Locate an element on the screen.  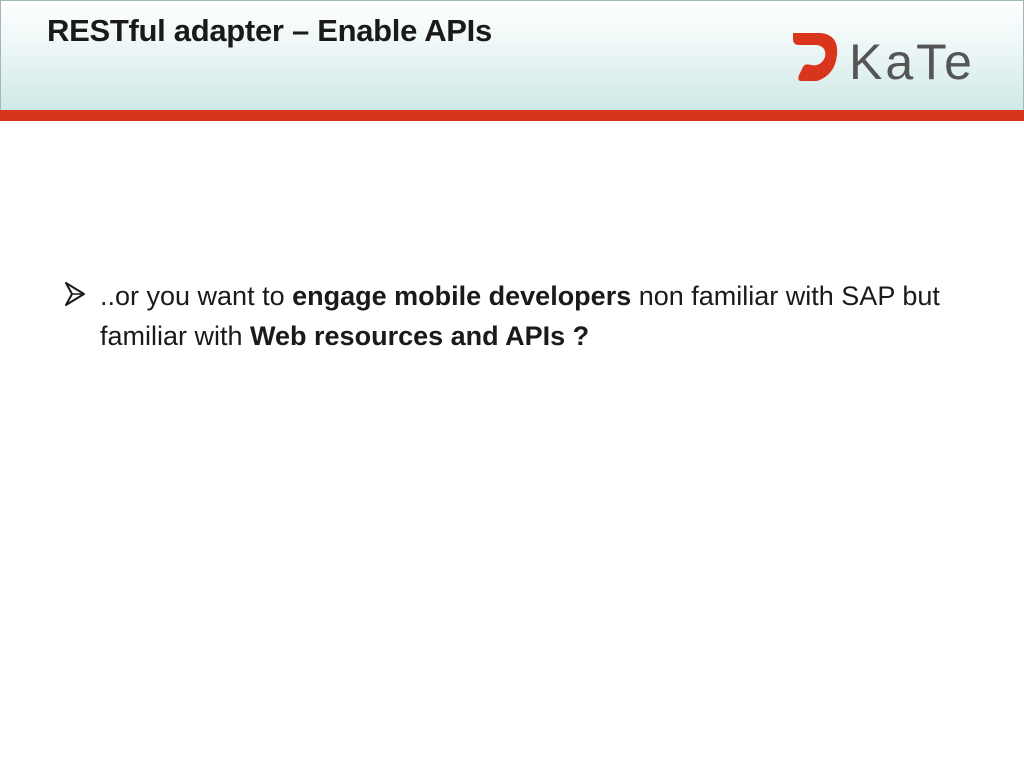
logo-wordmark: KaTe is located at coordinates (912, 61).